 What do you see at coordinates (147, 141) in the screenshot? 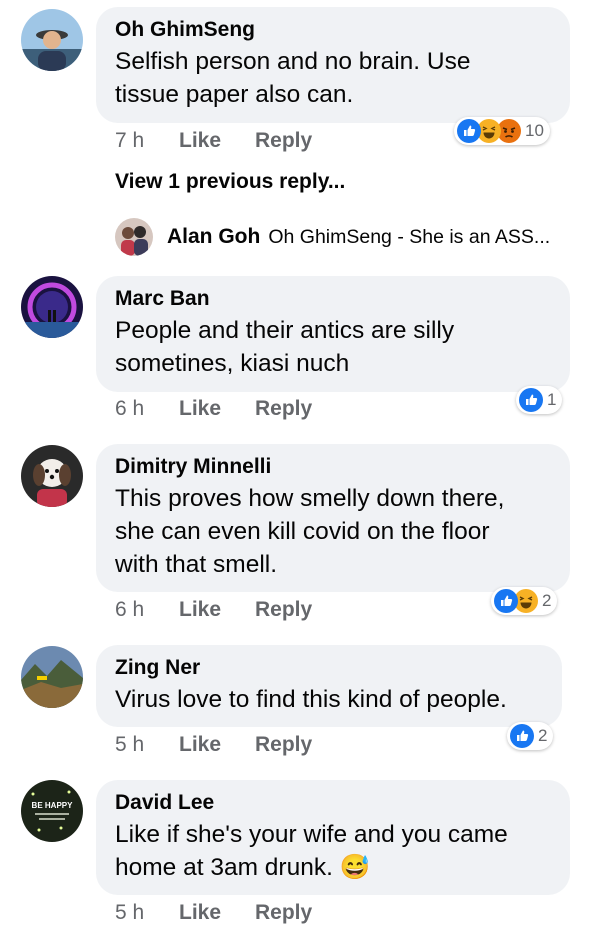
I see `timestamp: 7 h` at bounding box center [147, 141].